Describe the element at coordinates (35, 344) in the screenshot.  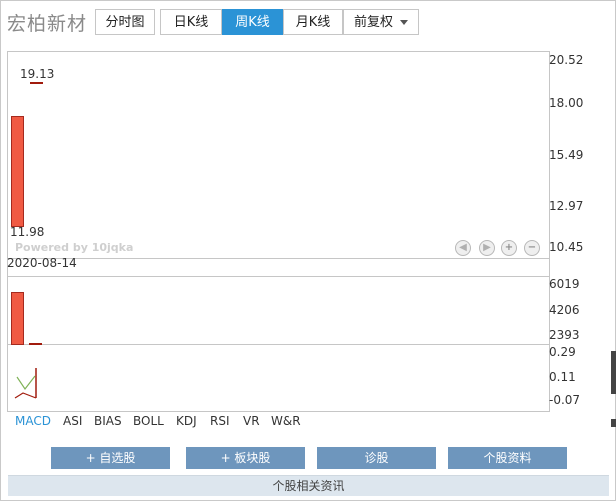
I see `volume-bar-small` at that location.